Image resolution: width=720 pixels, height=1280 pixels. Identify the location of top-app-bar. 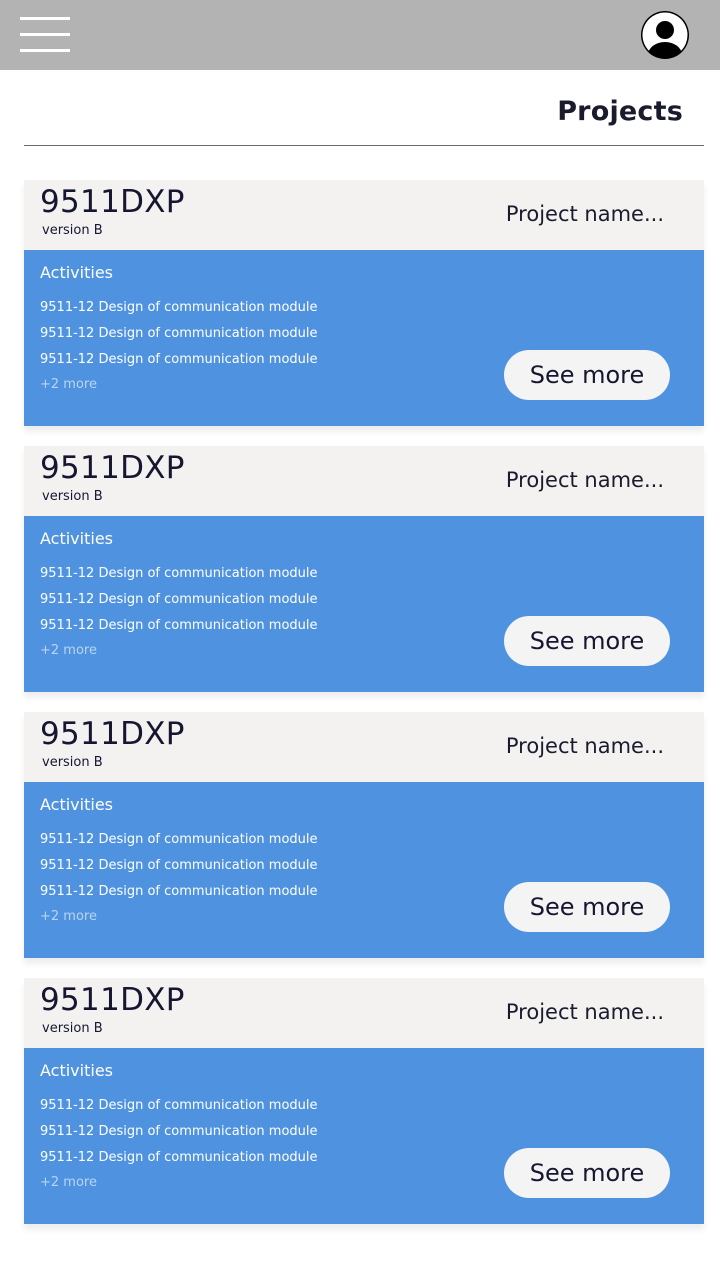
(360, 35).